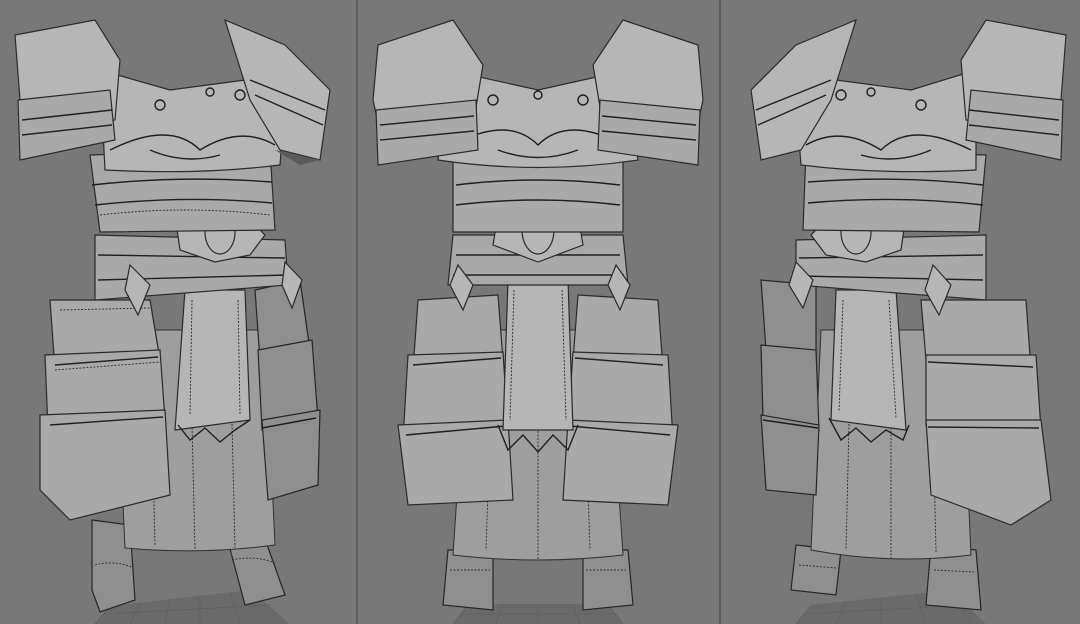 This screenshot has width=1080, height=624. Describe the element at coordinates (790, 387) in the screenshot. I see `tasset-plates-left-side-right` at that location.